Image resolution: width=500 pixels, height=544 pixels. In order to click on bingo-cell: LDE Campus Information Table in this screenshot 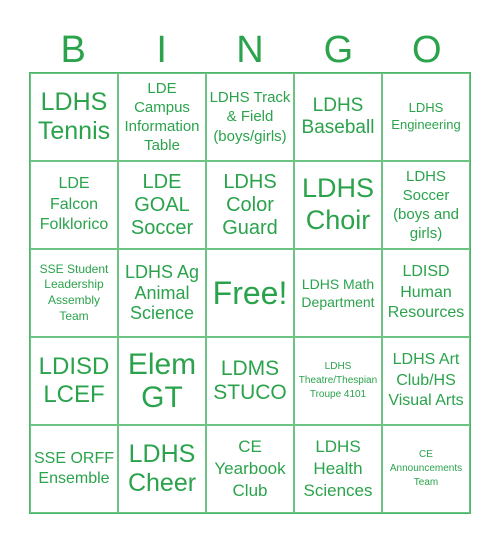, I will do `click(162, 117)`.